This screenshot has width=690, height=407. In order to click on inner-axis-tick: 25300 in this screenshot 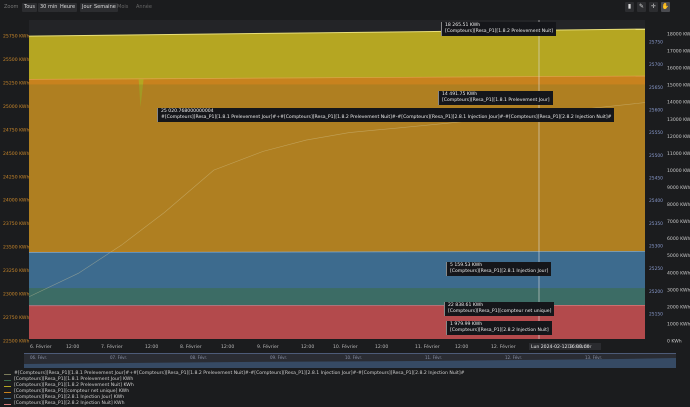, I will do `click(656, 247)`.